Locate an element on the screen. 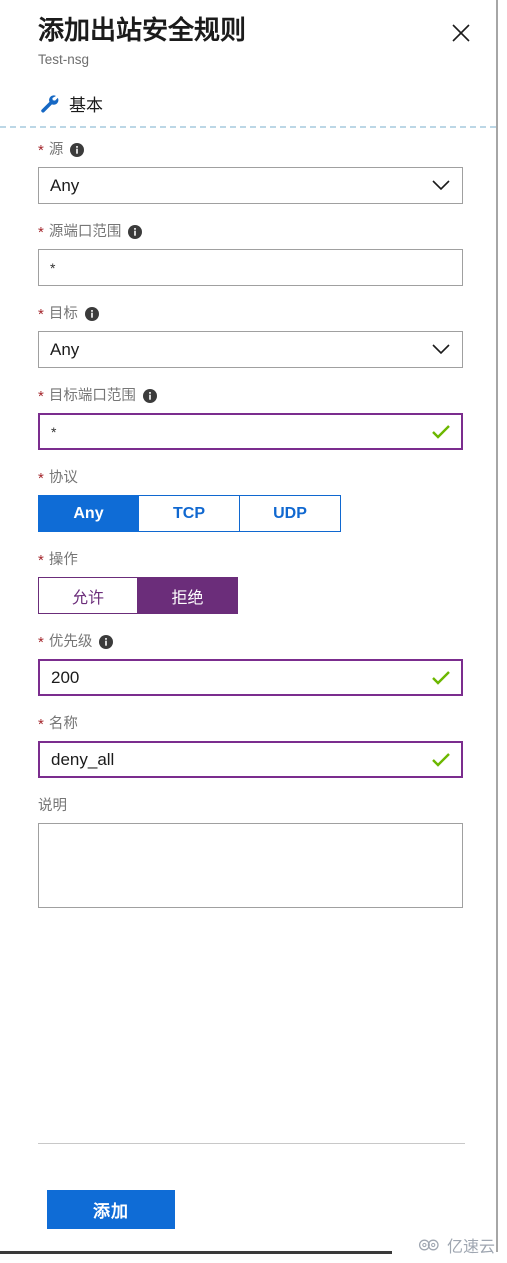 The image size is (507, 1263). field-description: 说明 is located at coordinates (250, 854).